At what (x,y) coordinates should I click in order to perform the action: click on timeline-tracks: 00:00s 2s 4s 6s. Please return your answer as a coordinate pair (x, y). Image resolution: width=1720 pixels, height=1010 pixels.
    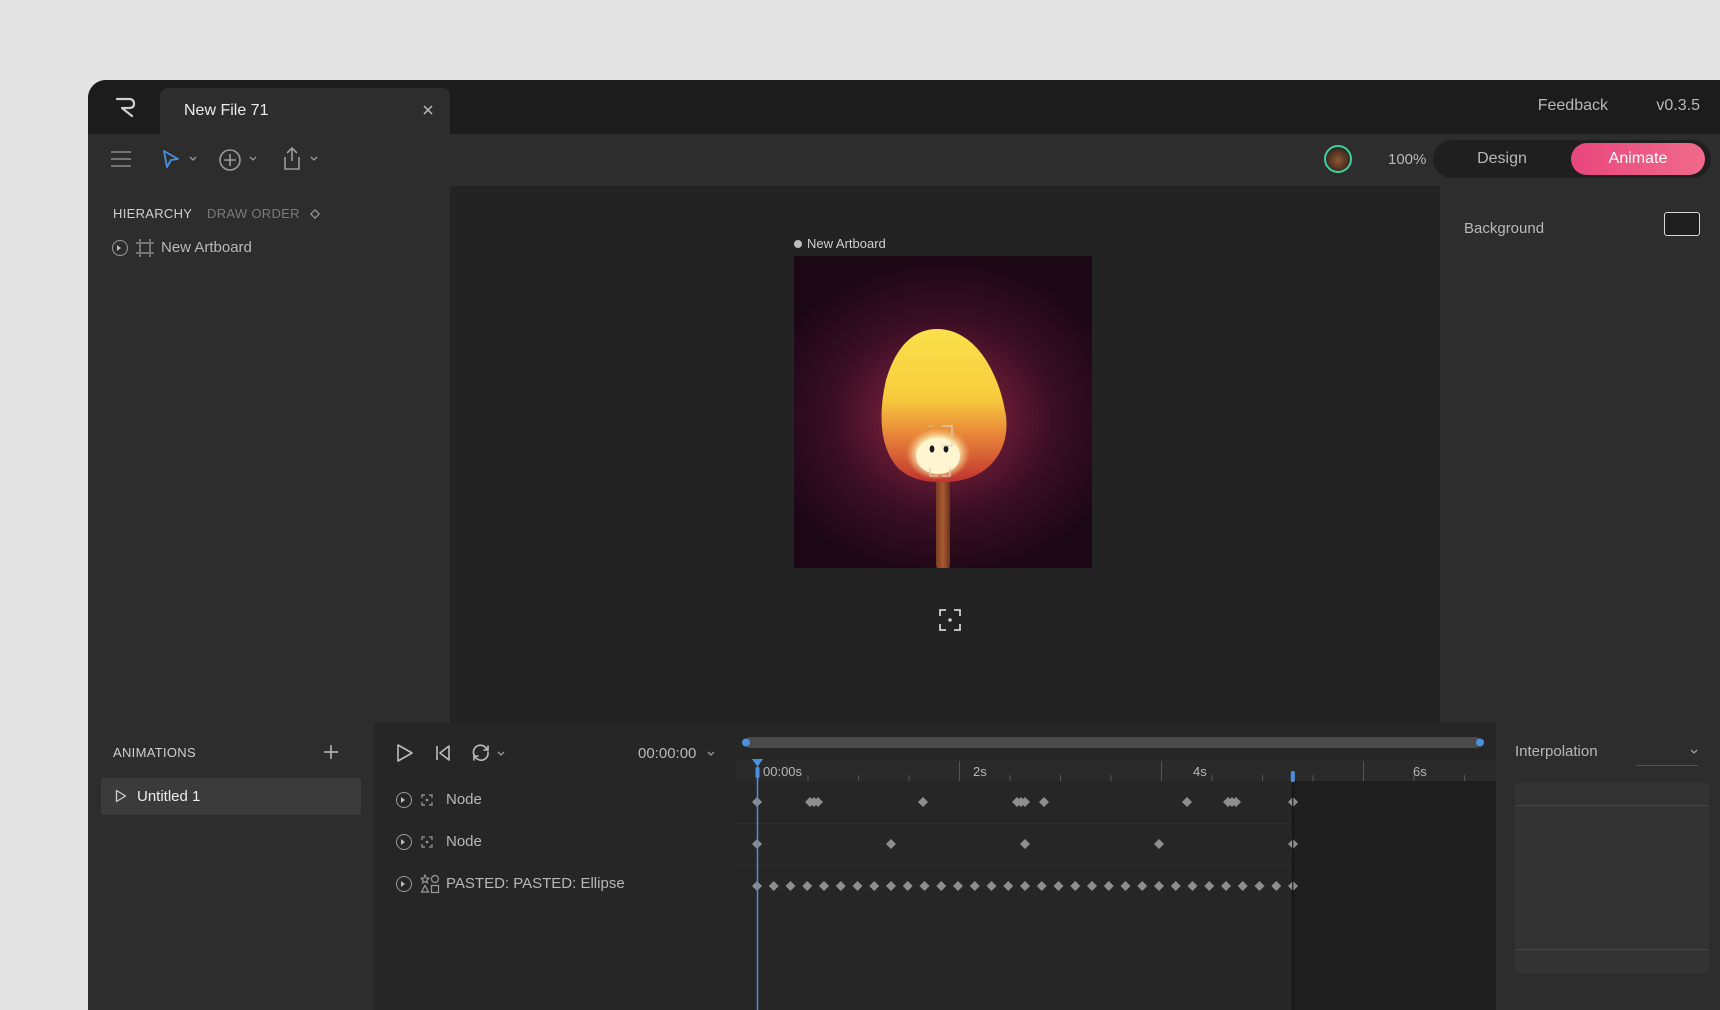
    Looking at the image, I should click on (1116, 866).